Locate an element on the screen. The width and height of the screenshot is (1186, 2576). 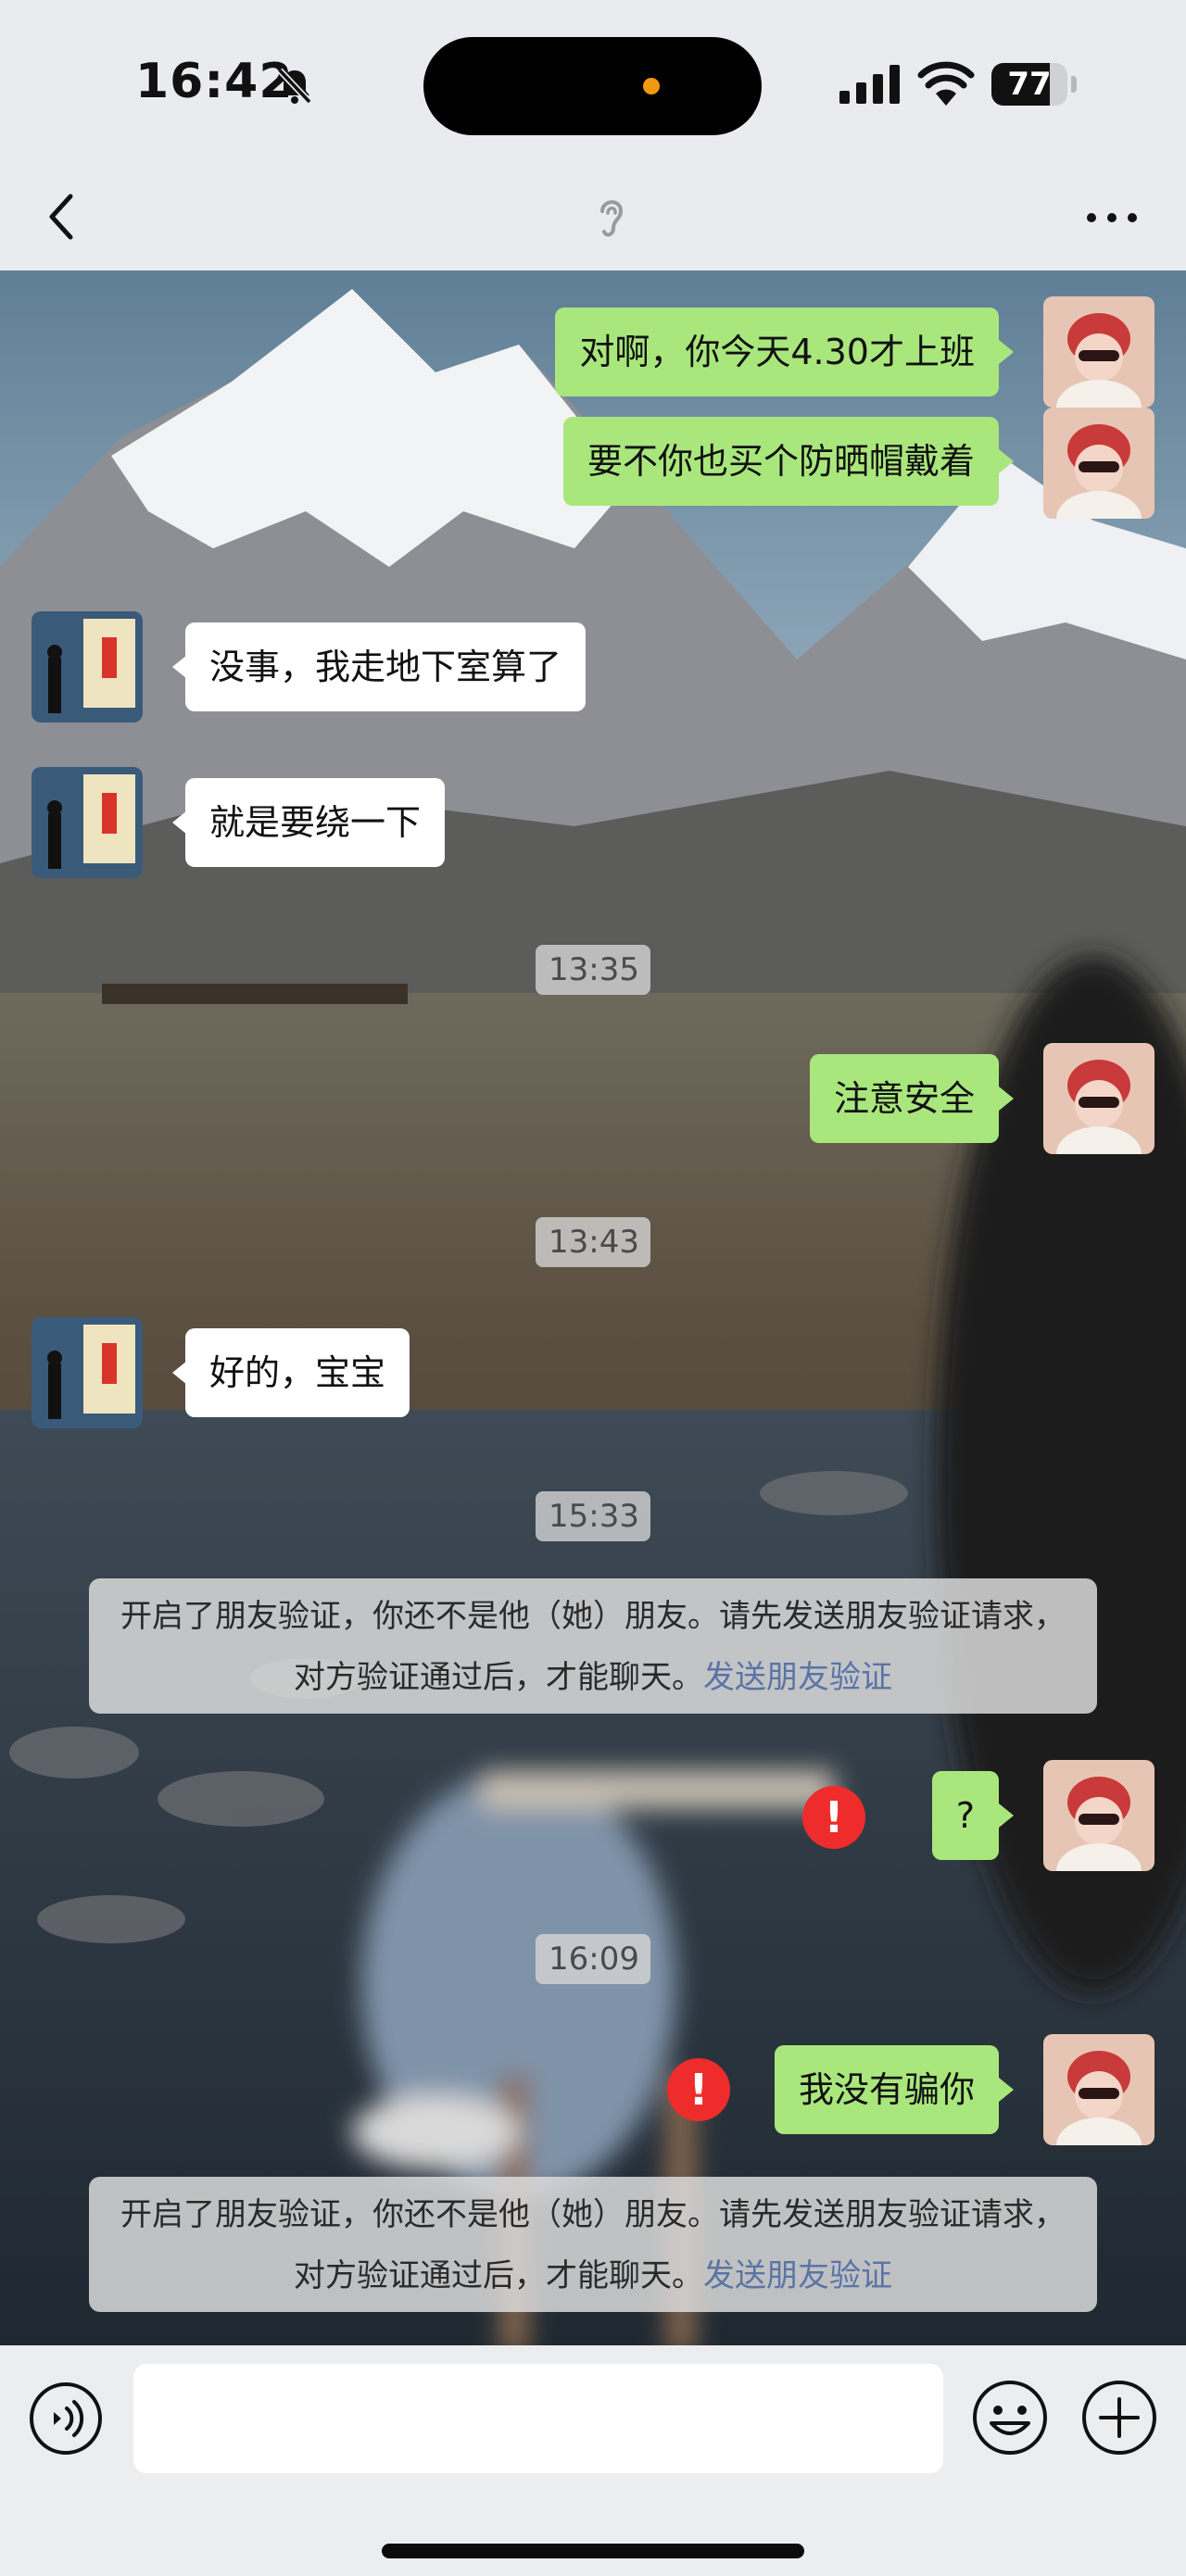
message-input is located at coordinates (538, 2418).